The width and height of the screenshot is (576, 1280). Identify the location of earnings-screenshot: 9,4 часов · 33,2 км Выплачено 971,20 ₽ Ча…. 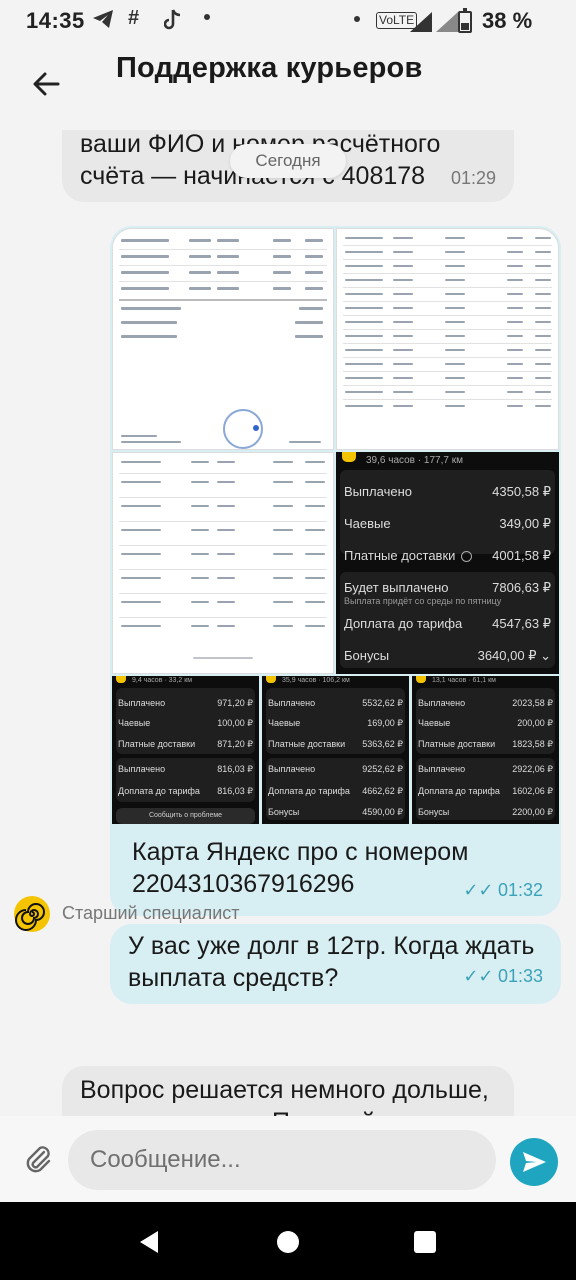
(185, 750).